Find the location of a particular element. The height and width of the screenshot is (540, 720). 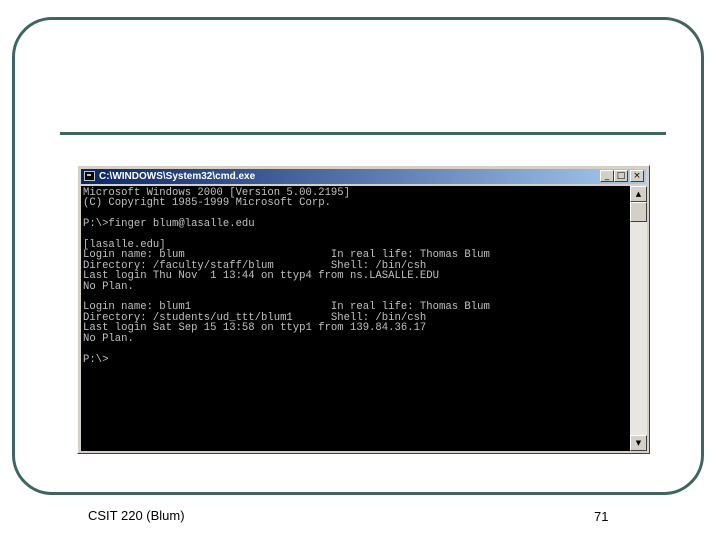

console-line: (C) Copyright 1985-1999 Microsoft Corp. is located at coordinates (207, 203).